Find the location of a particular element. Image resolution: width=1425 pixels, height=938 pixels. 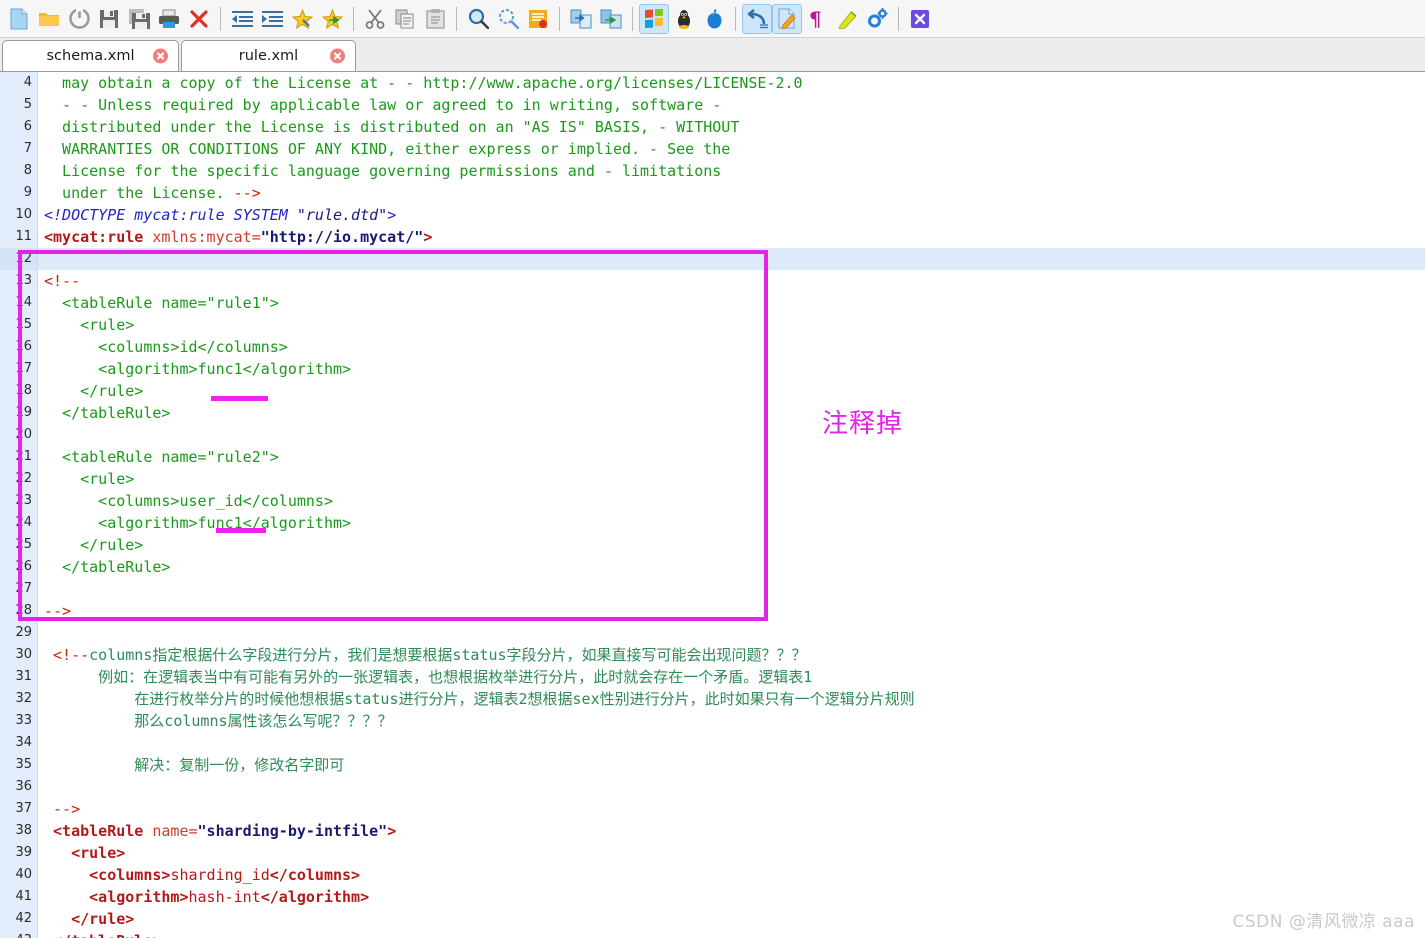

outdent-icon is located at coordinates (242, 19).